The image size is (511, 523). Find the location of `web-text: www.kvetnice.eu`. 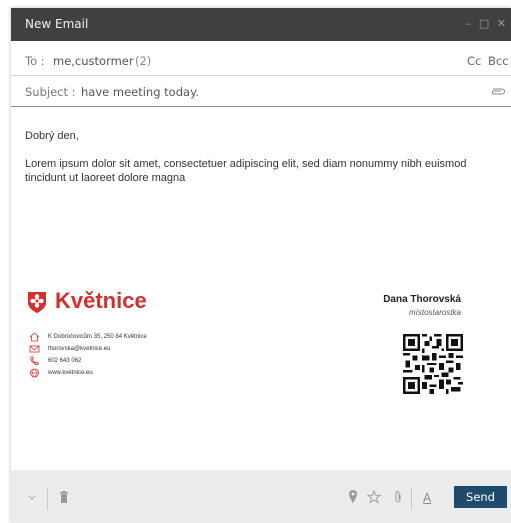

web-text: www.kvetnice.eu is located at coordinates (70, 373).